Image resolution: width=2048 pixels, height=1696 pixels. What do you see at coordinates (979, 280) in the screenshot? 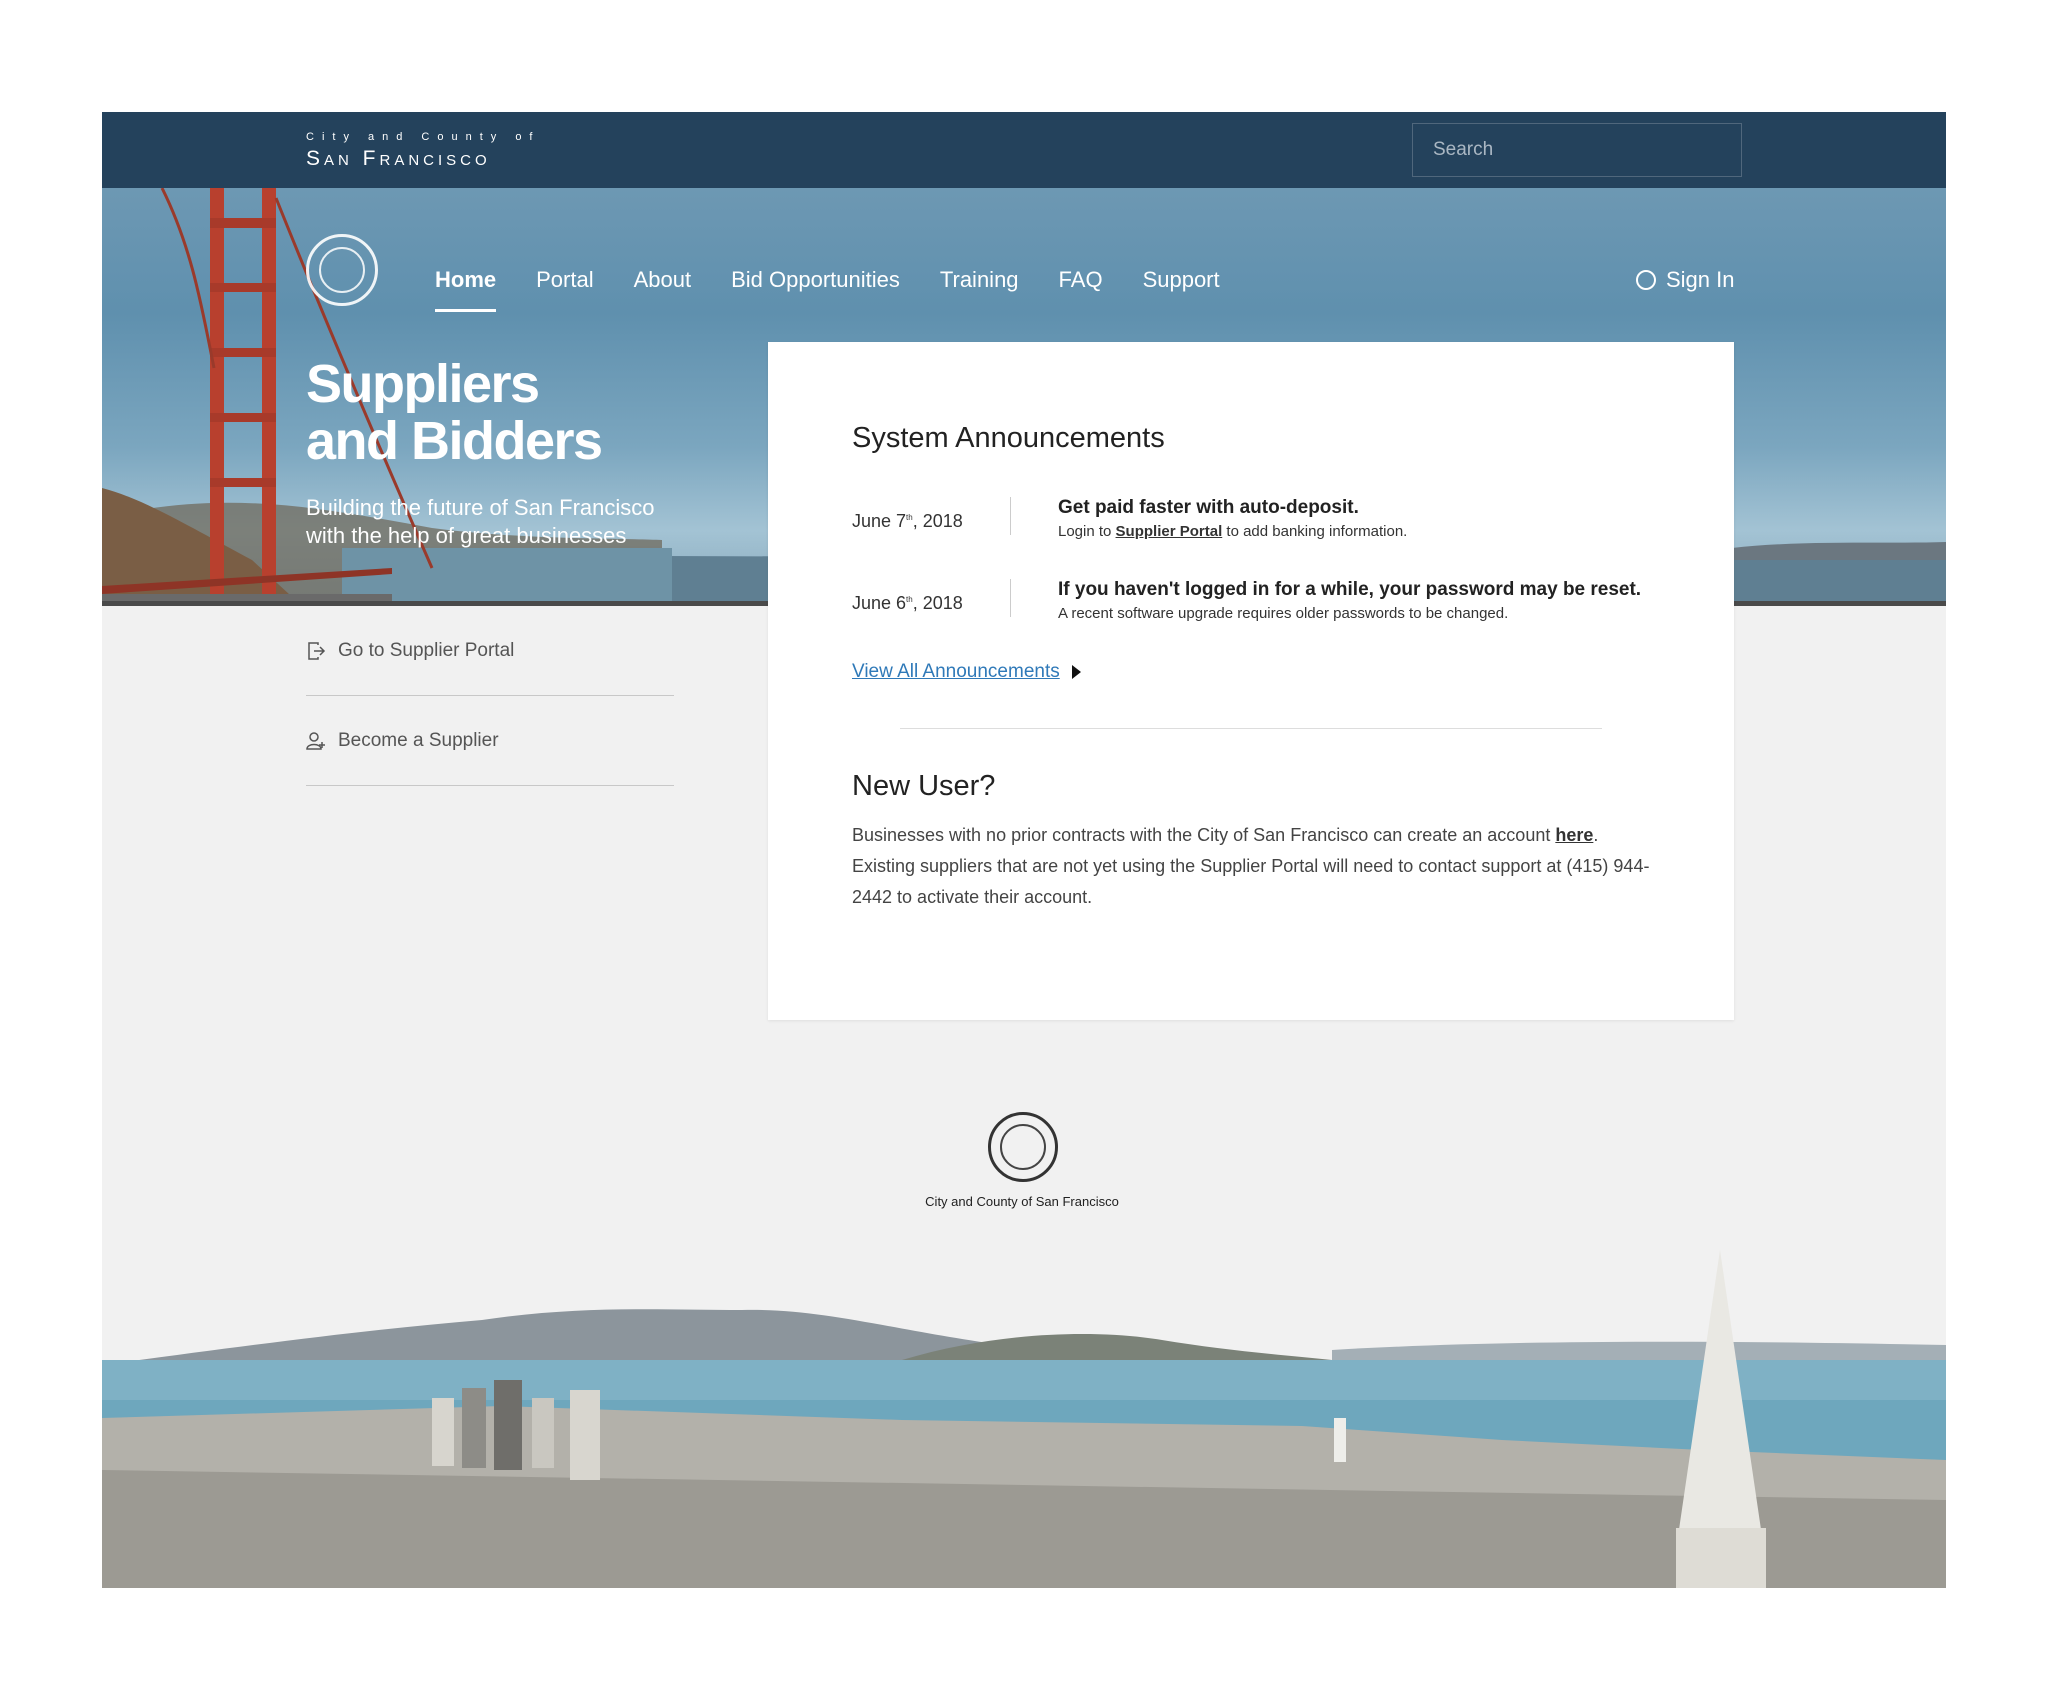
I see `nav-training: Training` at bounding box center [979, 280].